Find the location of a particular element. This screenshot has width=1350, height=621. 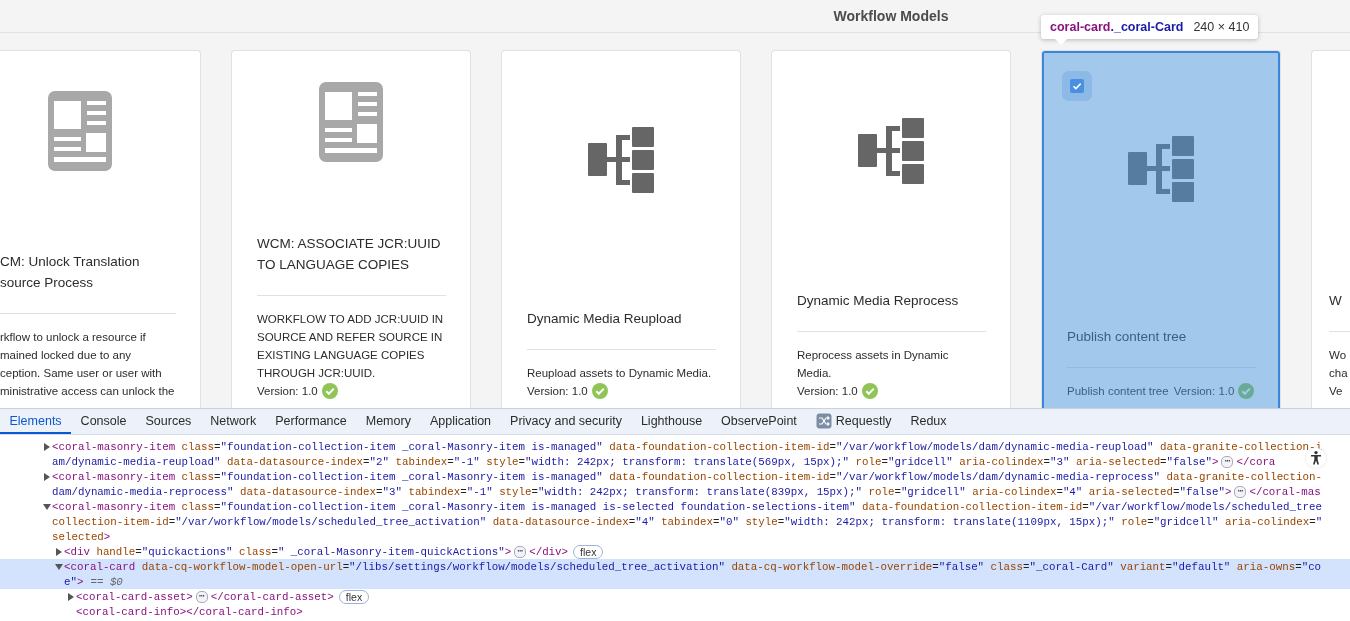

devtools-tab: Lighthouse is located at coordinates (671, 421).